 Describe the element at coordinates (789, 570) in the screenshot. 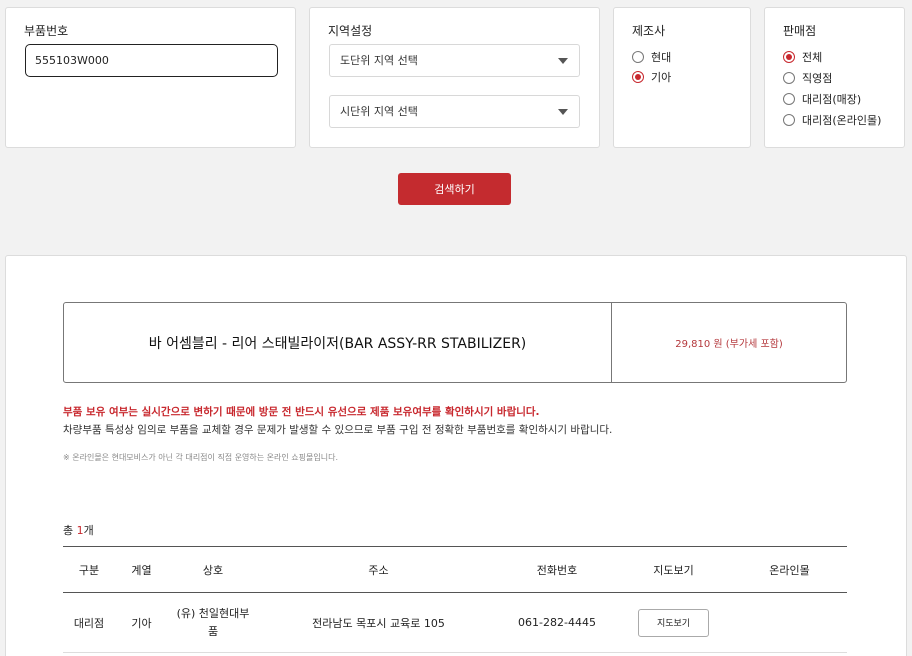

I see `header-online: 온라인몰` at that location.